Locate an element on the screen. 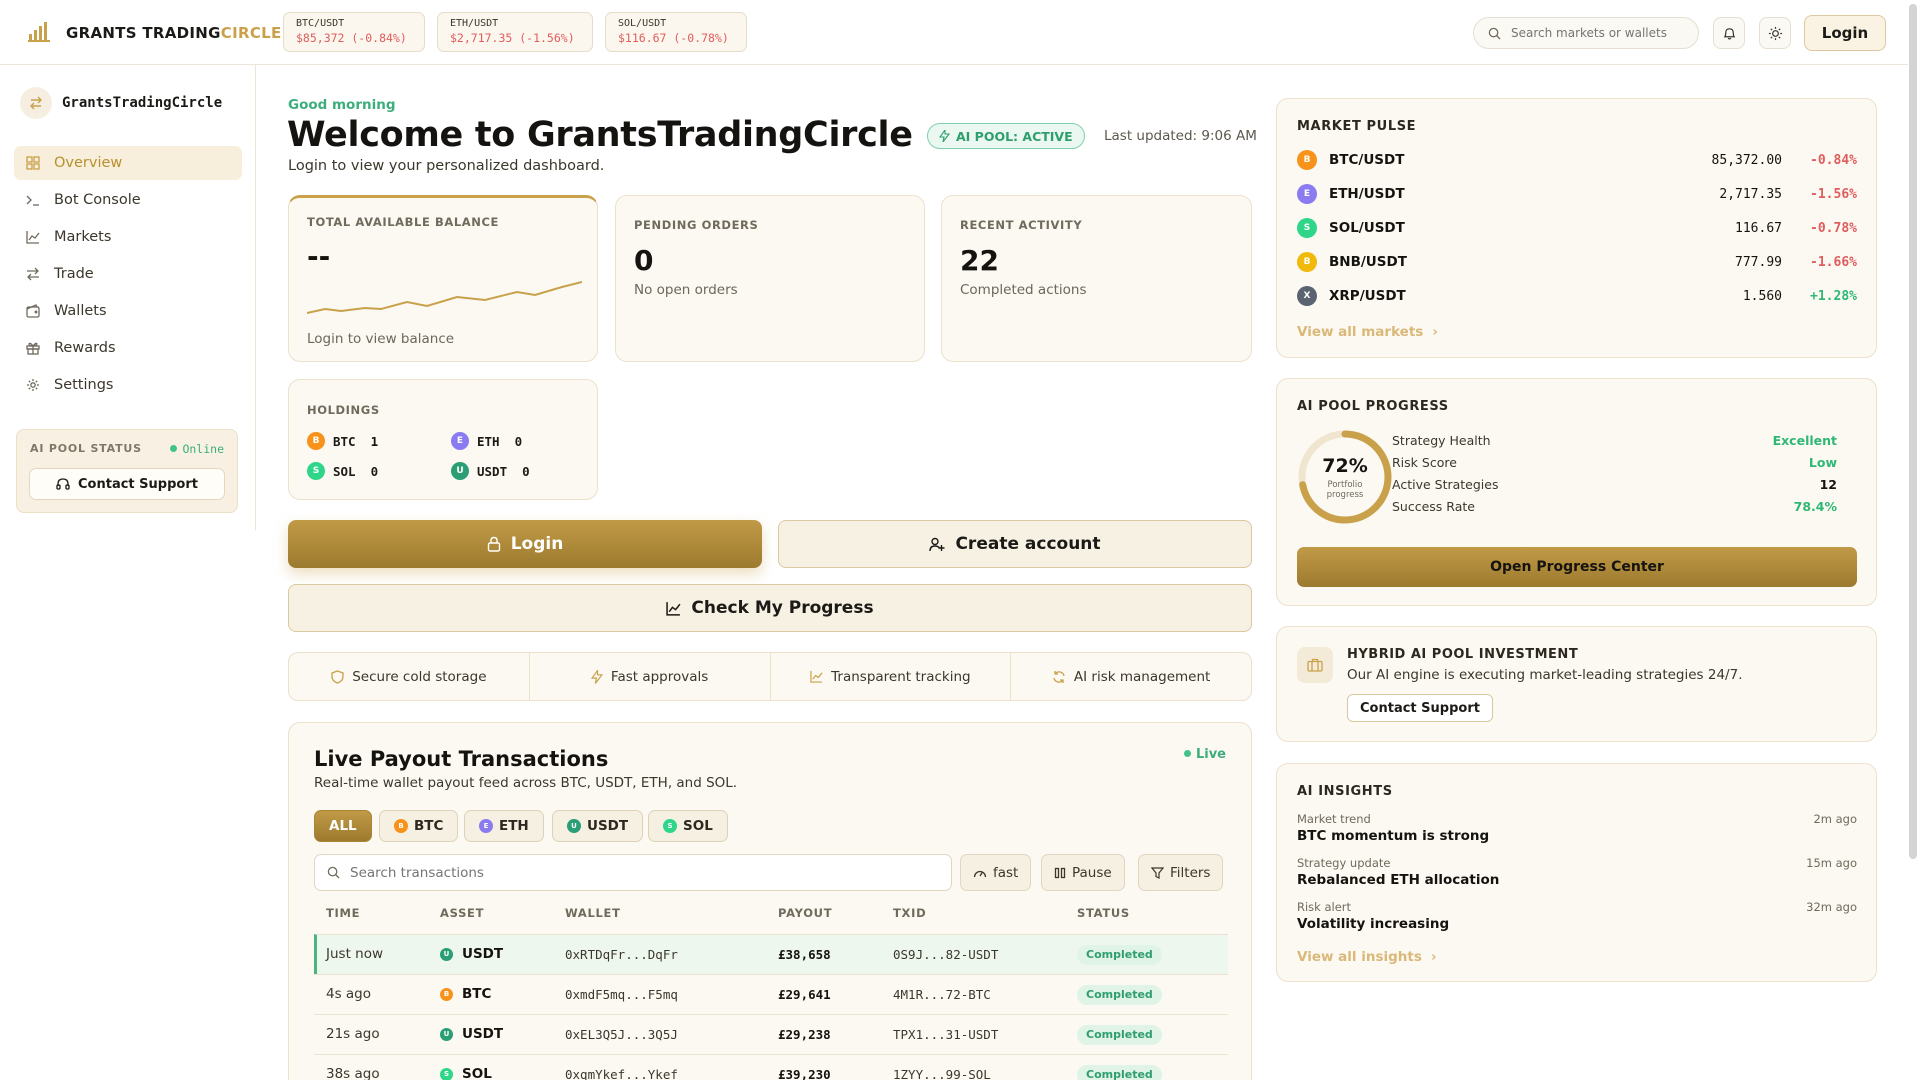 The height and width of the screenshot is (1080, 1920). row-wallet: 0xqmYkef...Ykef is located at coordinates (621, 1073).